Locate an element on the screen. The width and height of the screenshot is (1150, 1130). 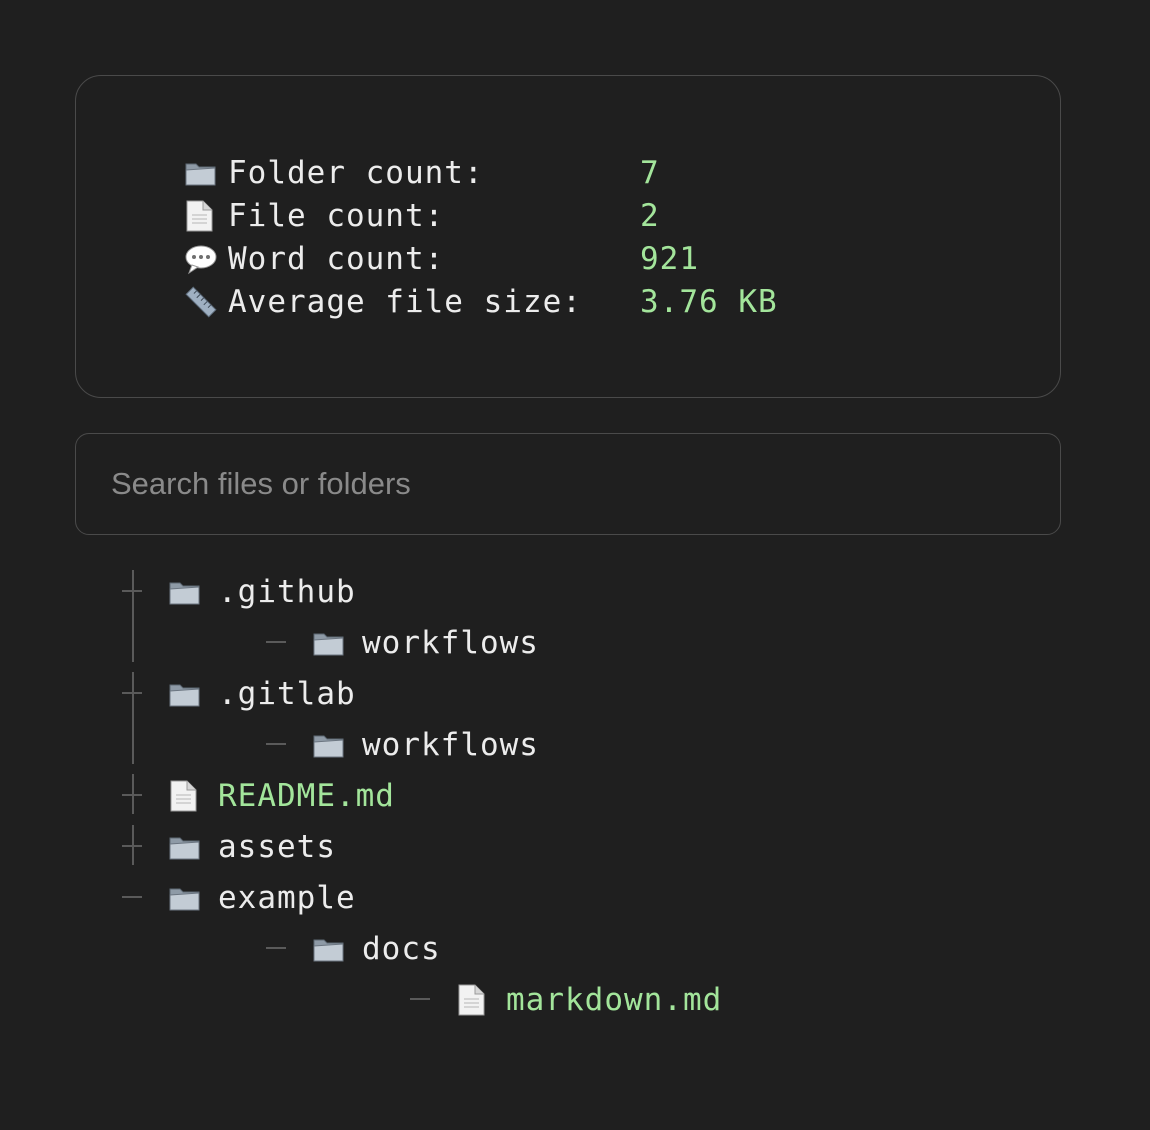
tree-item-markdown: markdown.md is located at coordinates (589, 999).